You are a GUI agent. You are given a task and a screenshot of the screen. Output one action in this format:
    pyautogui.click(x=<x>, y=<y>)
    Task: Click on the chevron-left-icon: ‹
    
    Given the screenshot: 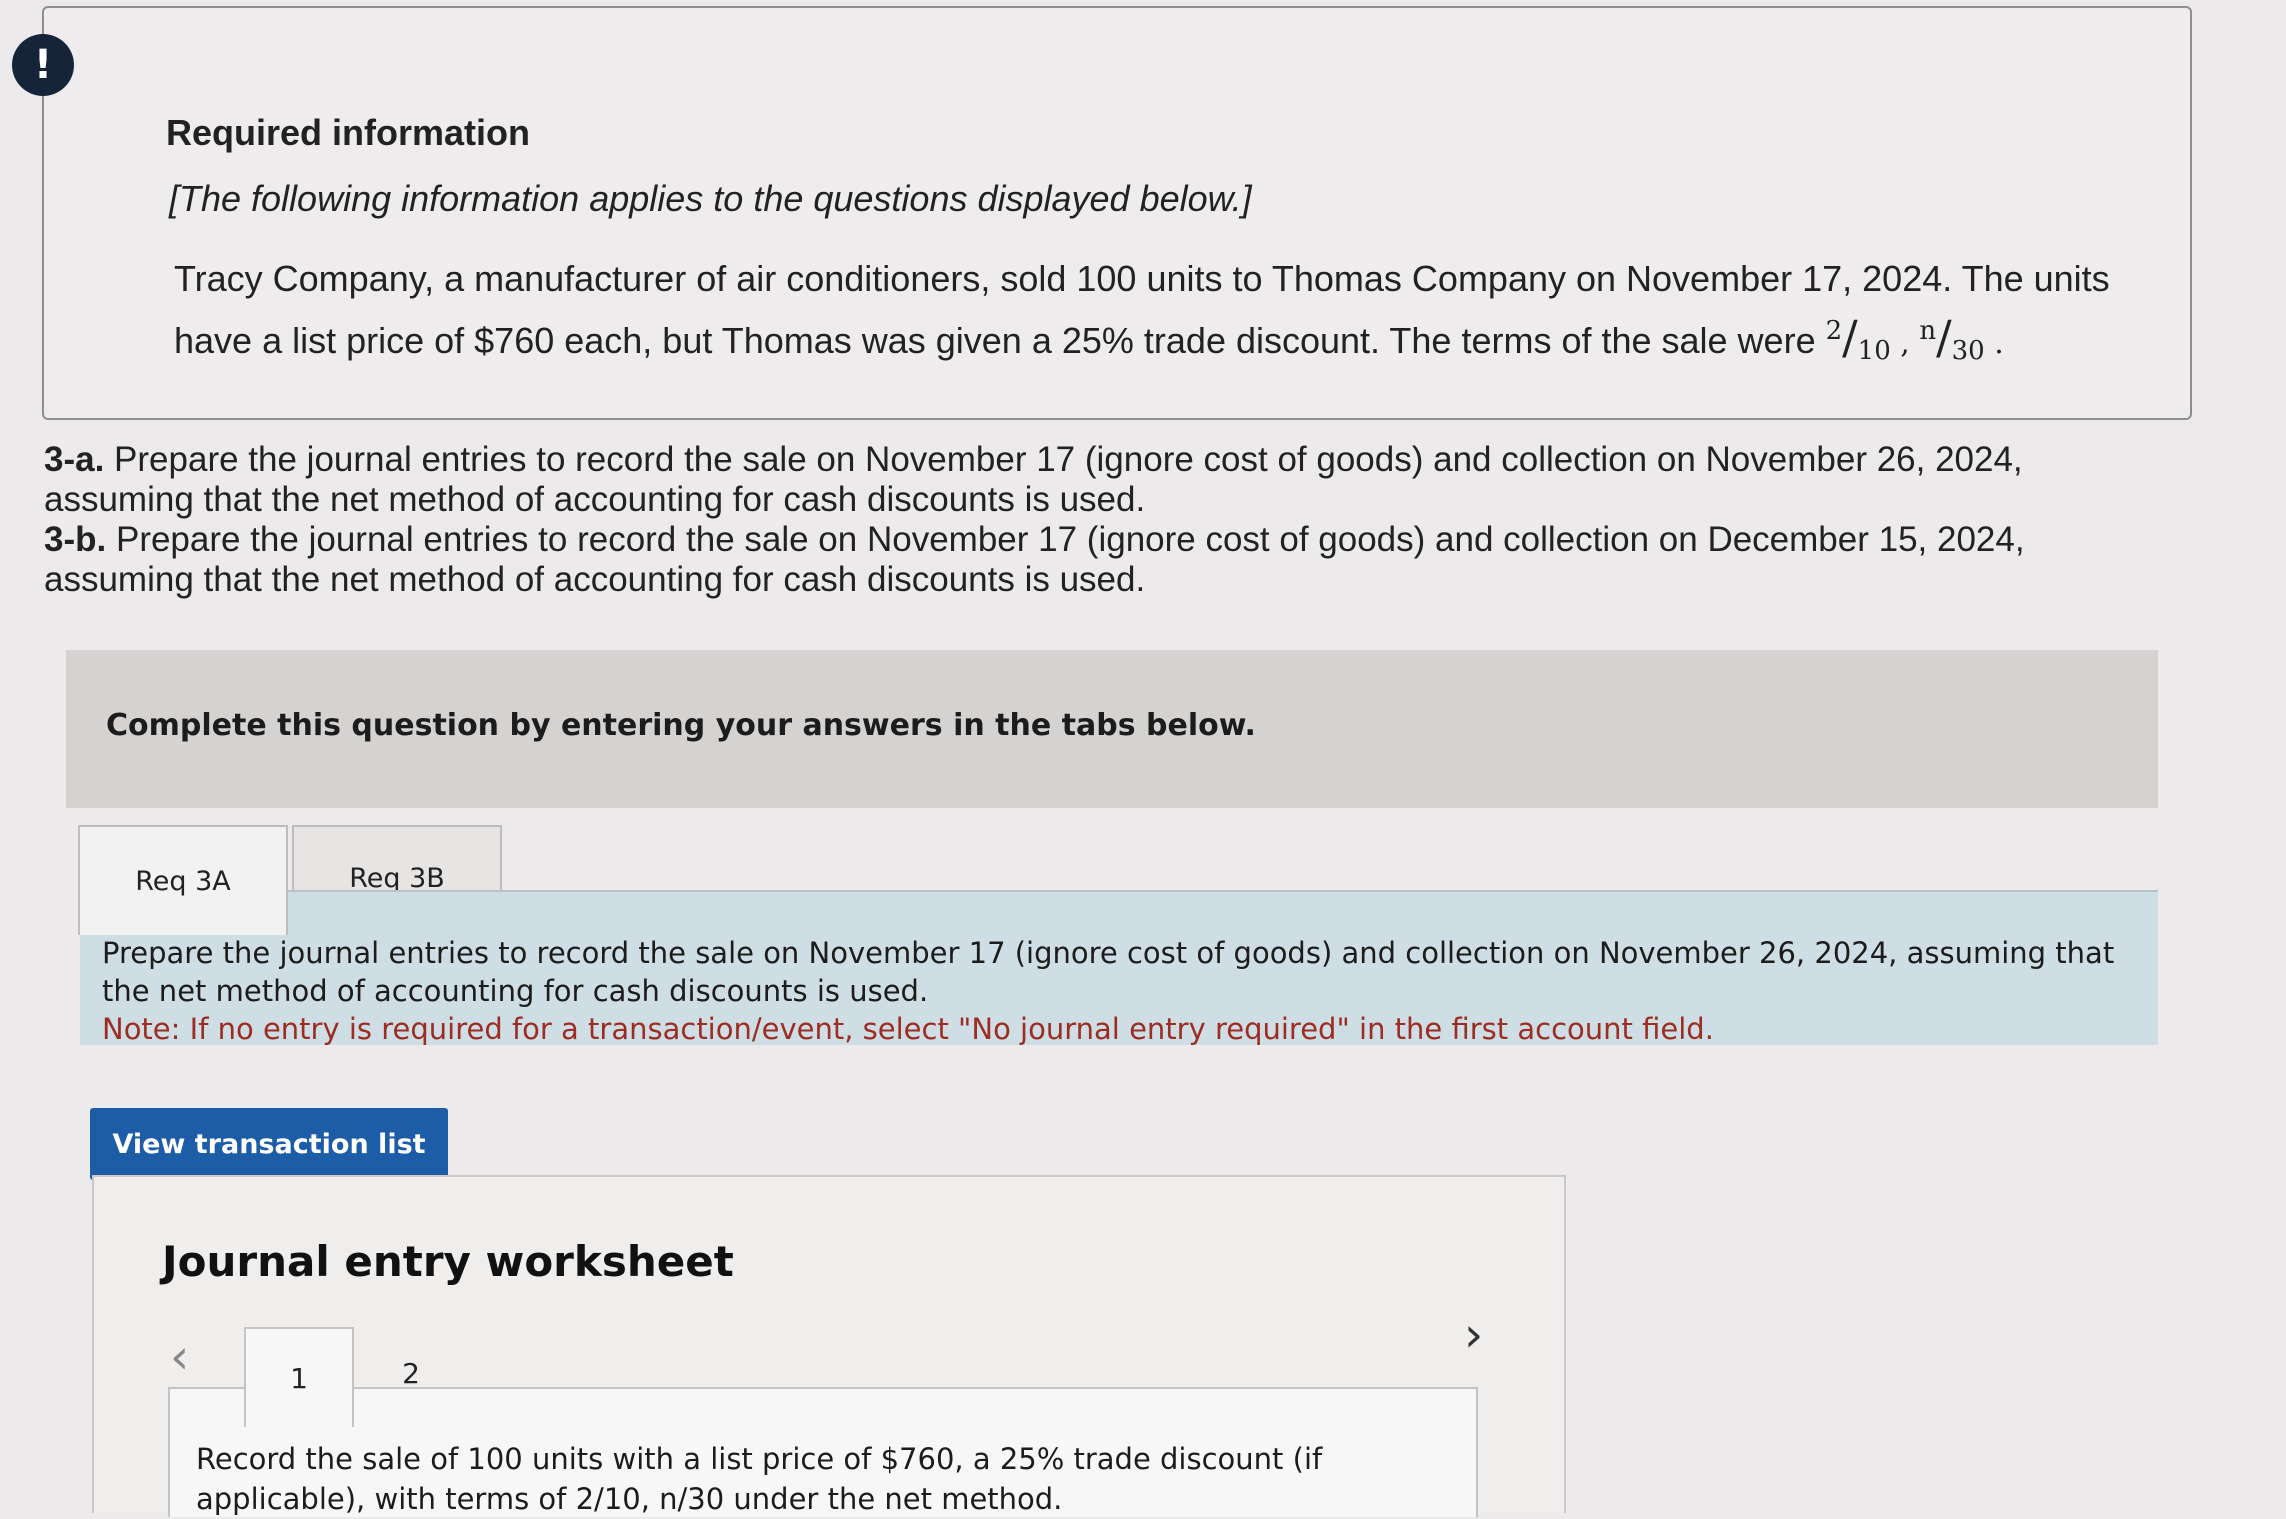 What is the action you would take?
    pyautogui.click(x=179, y=1357)
    